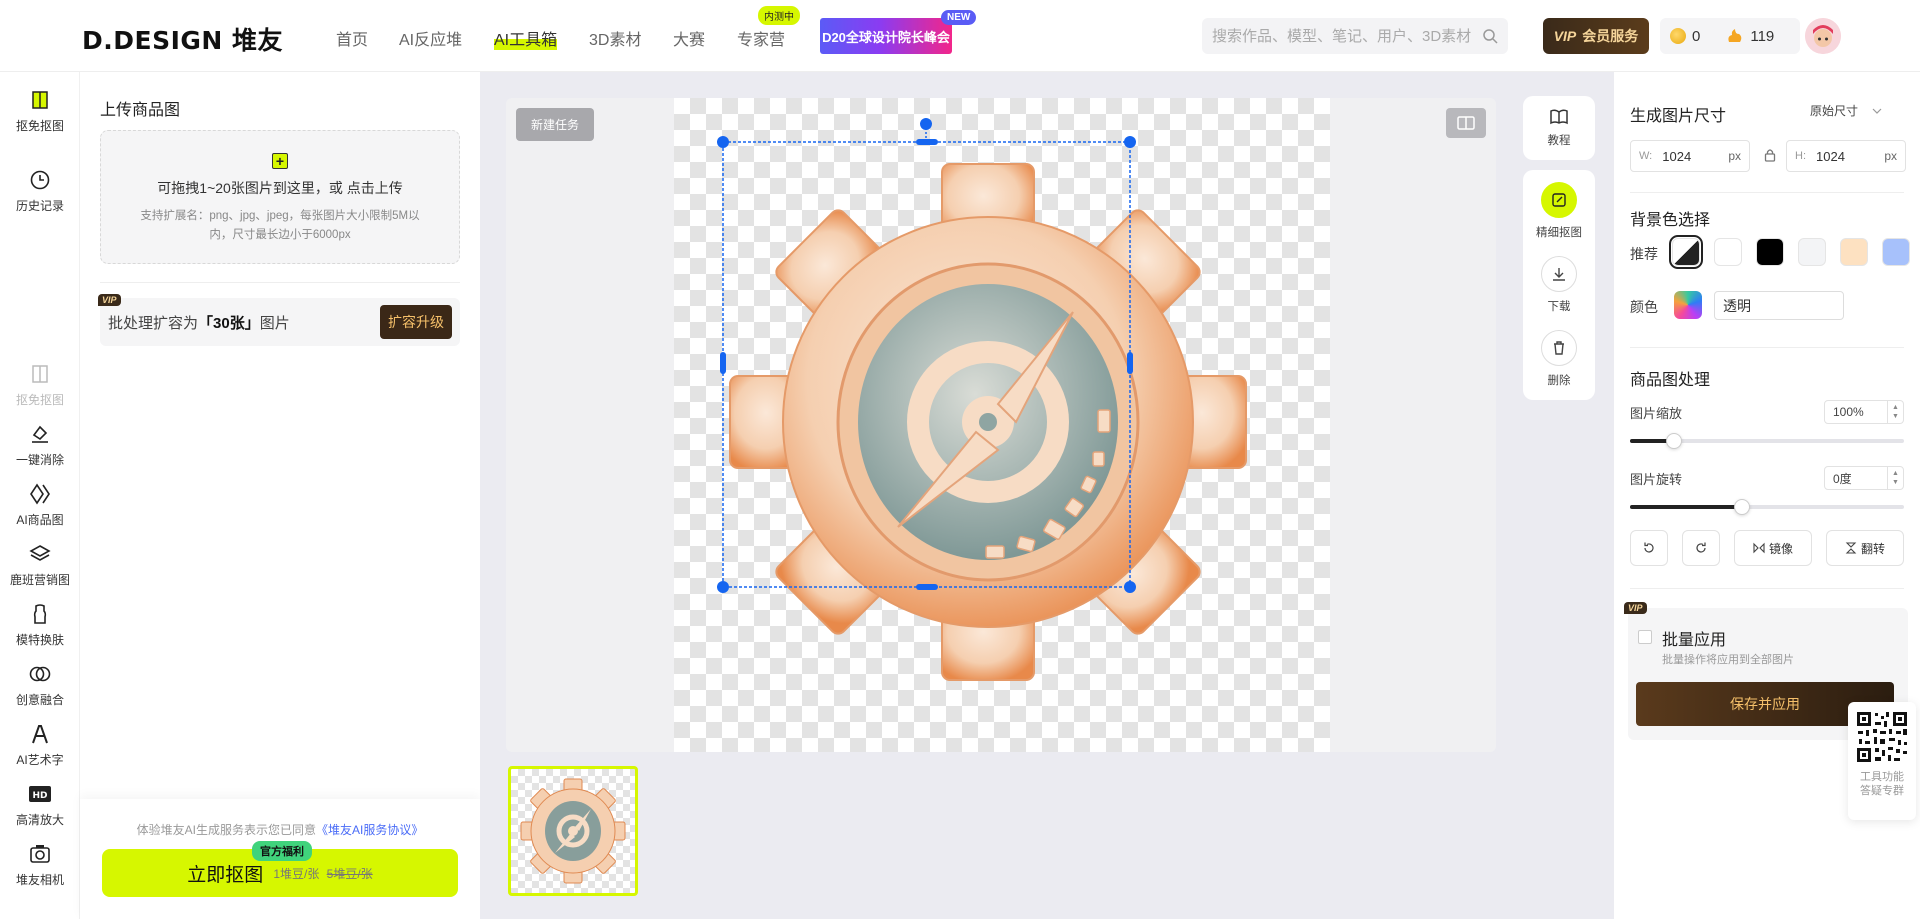 This screenshot has width=1920, height=919. I want to click on size-mode-select: 原始尺寸, so click(1846, 110).